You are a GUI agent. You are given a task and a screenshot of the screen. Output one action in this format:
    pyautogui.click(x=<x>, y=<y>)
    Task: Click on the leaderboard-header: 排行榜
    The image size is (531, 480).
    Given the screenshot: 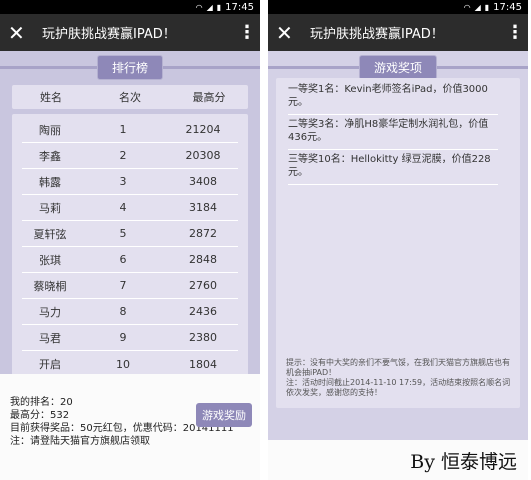 What is the action you would take?
    pyautogui.click(x=130, y=67)
    